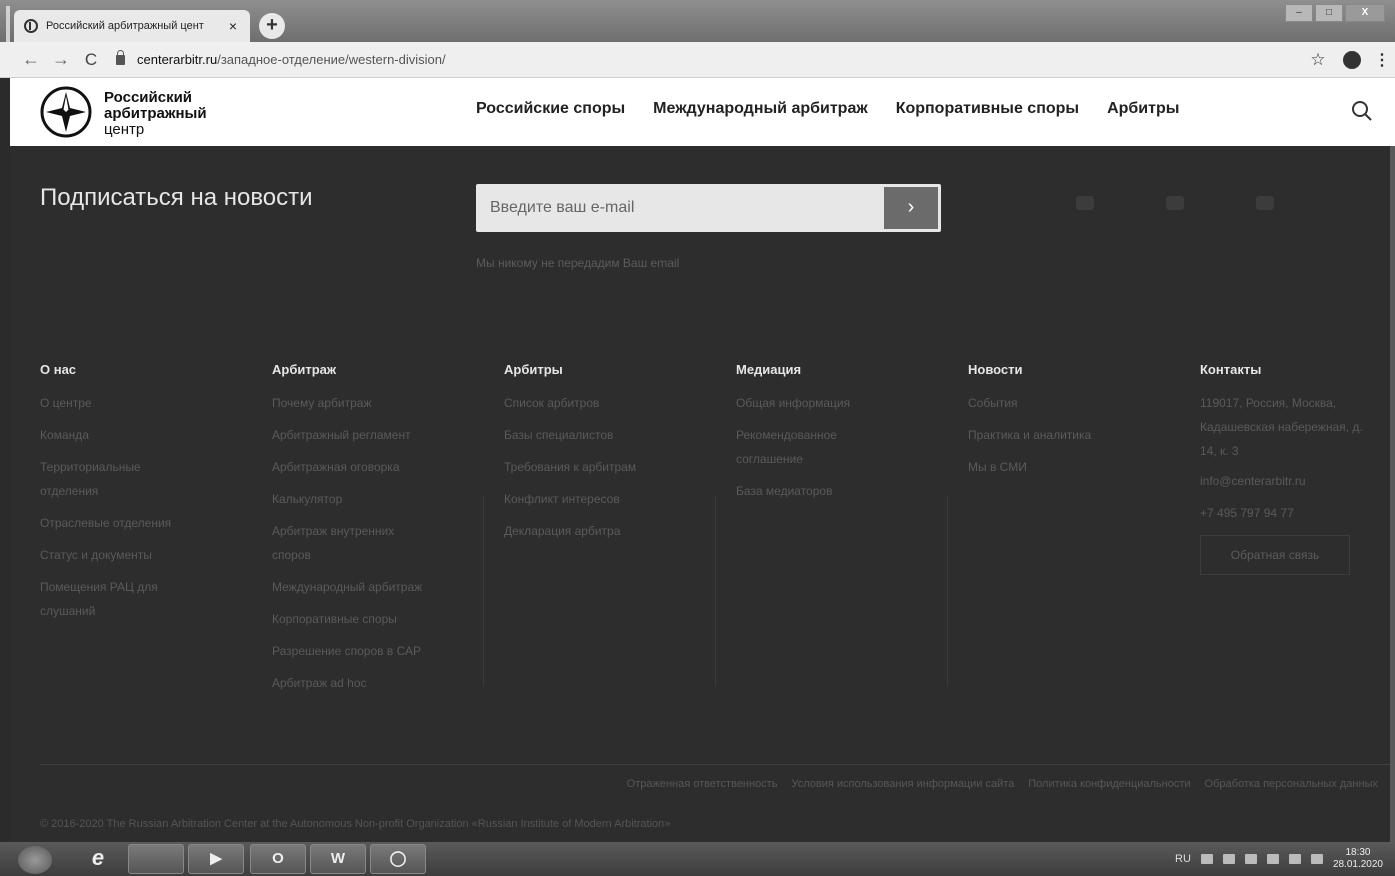  What do you see at coordinates (599, 403) in the screenshot?
I see `footer-link: Список арбитров` at bounding box center [599, 403].